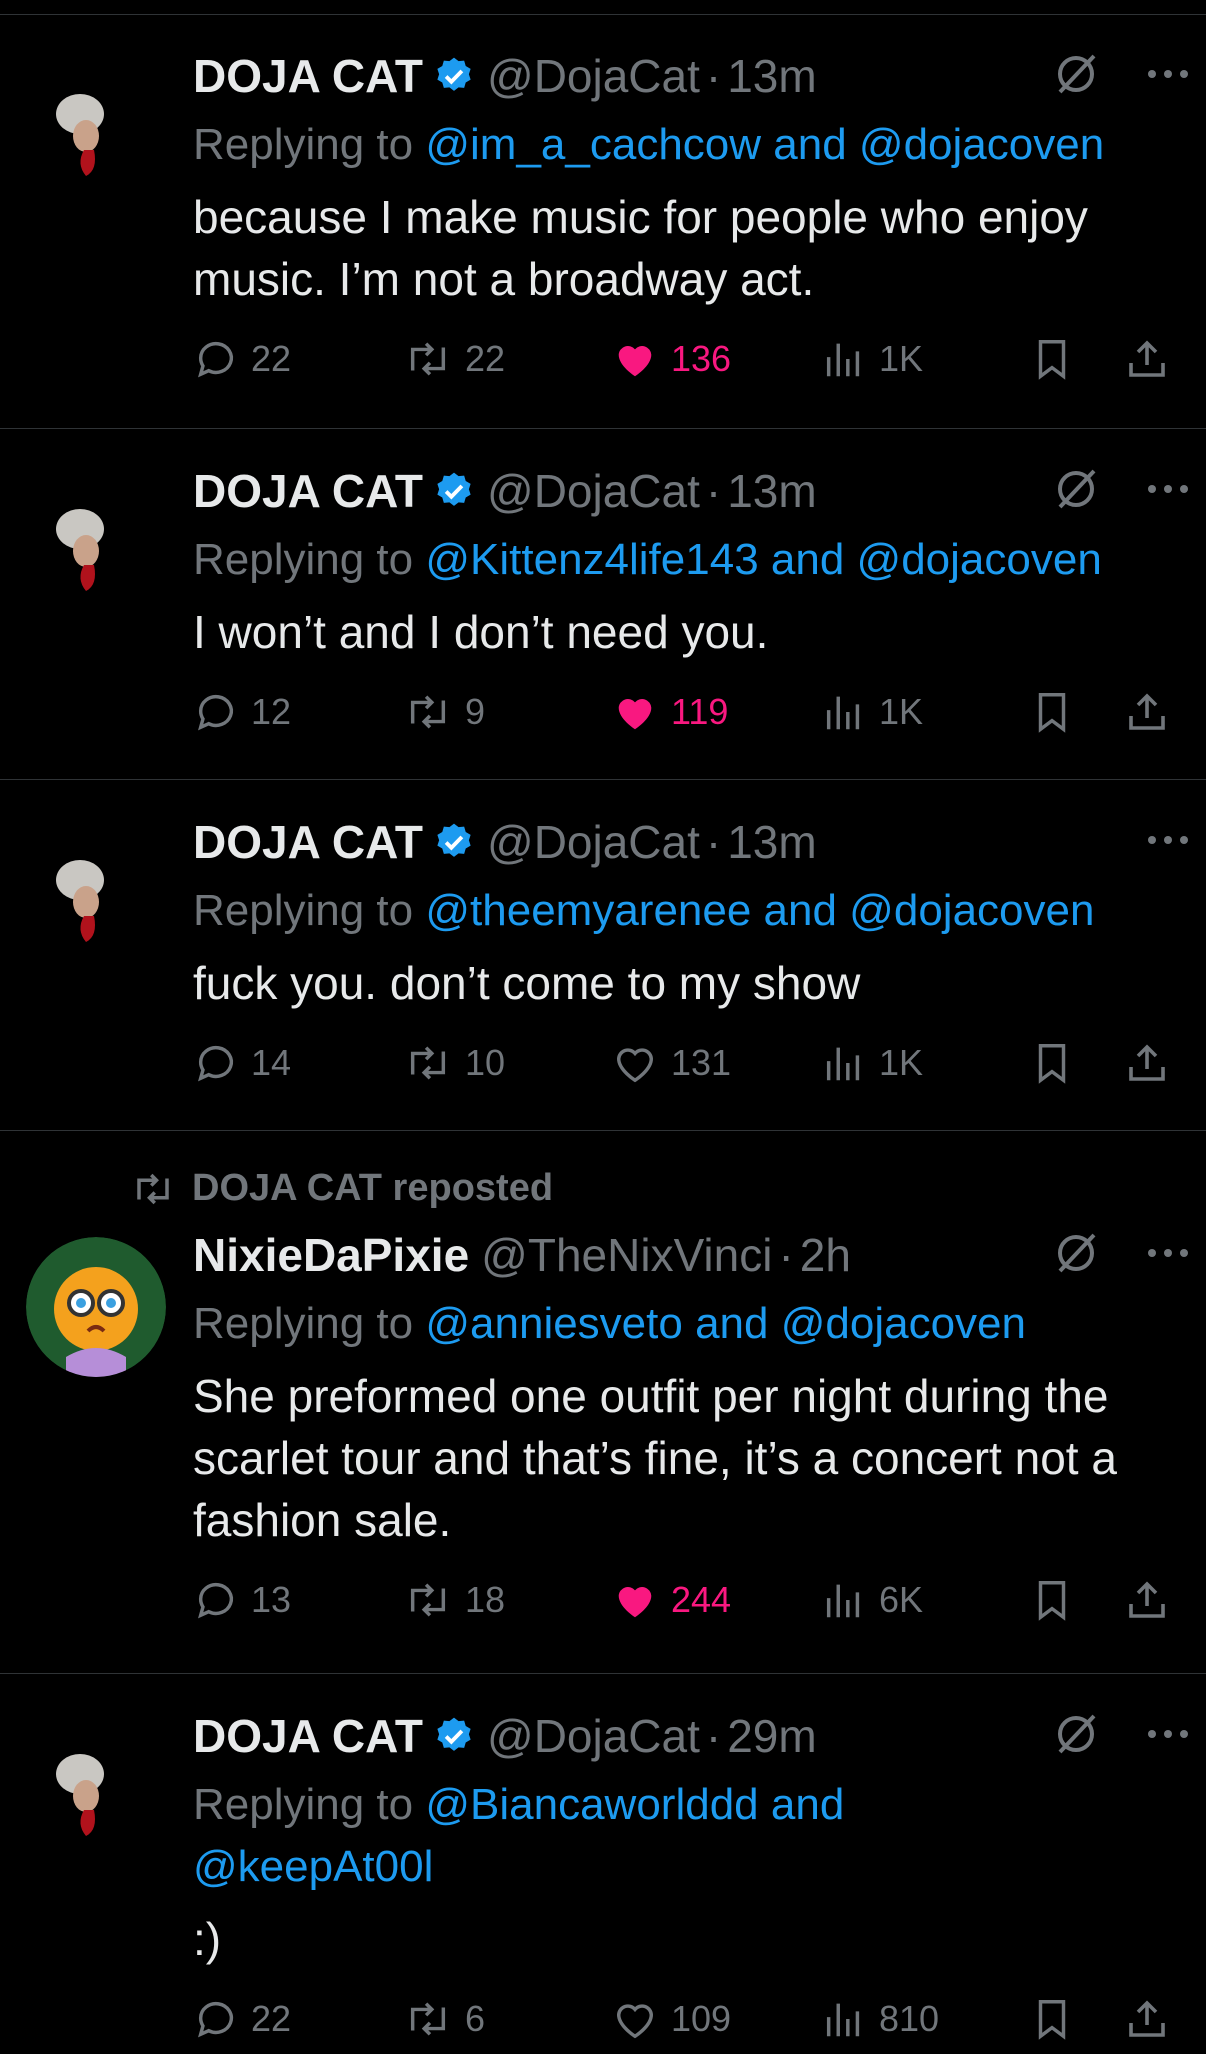  Describe the element at coordinates (271, 358) in the screenshot. I see `reply-count: 22` at that location.